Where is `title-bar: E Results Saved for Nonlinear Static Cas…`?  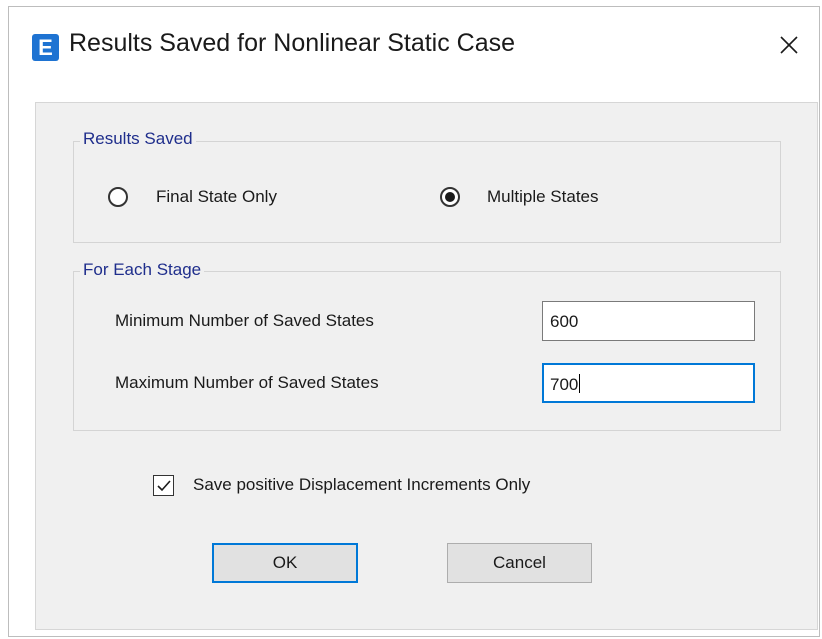 title-bar: E Results Saved for Nonlinear Static Cas… is located at coordinates (414, 46).